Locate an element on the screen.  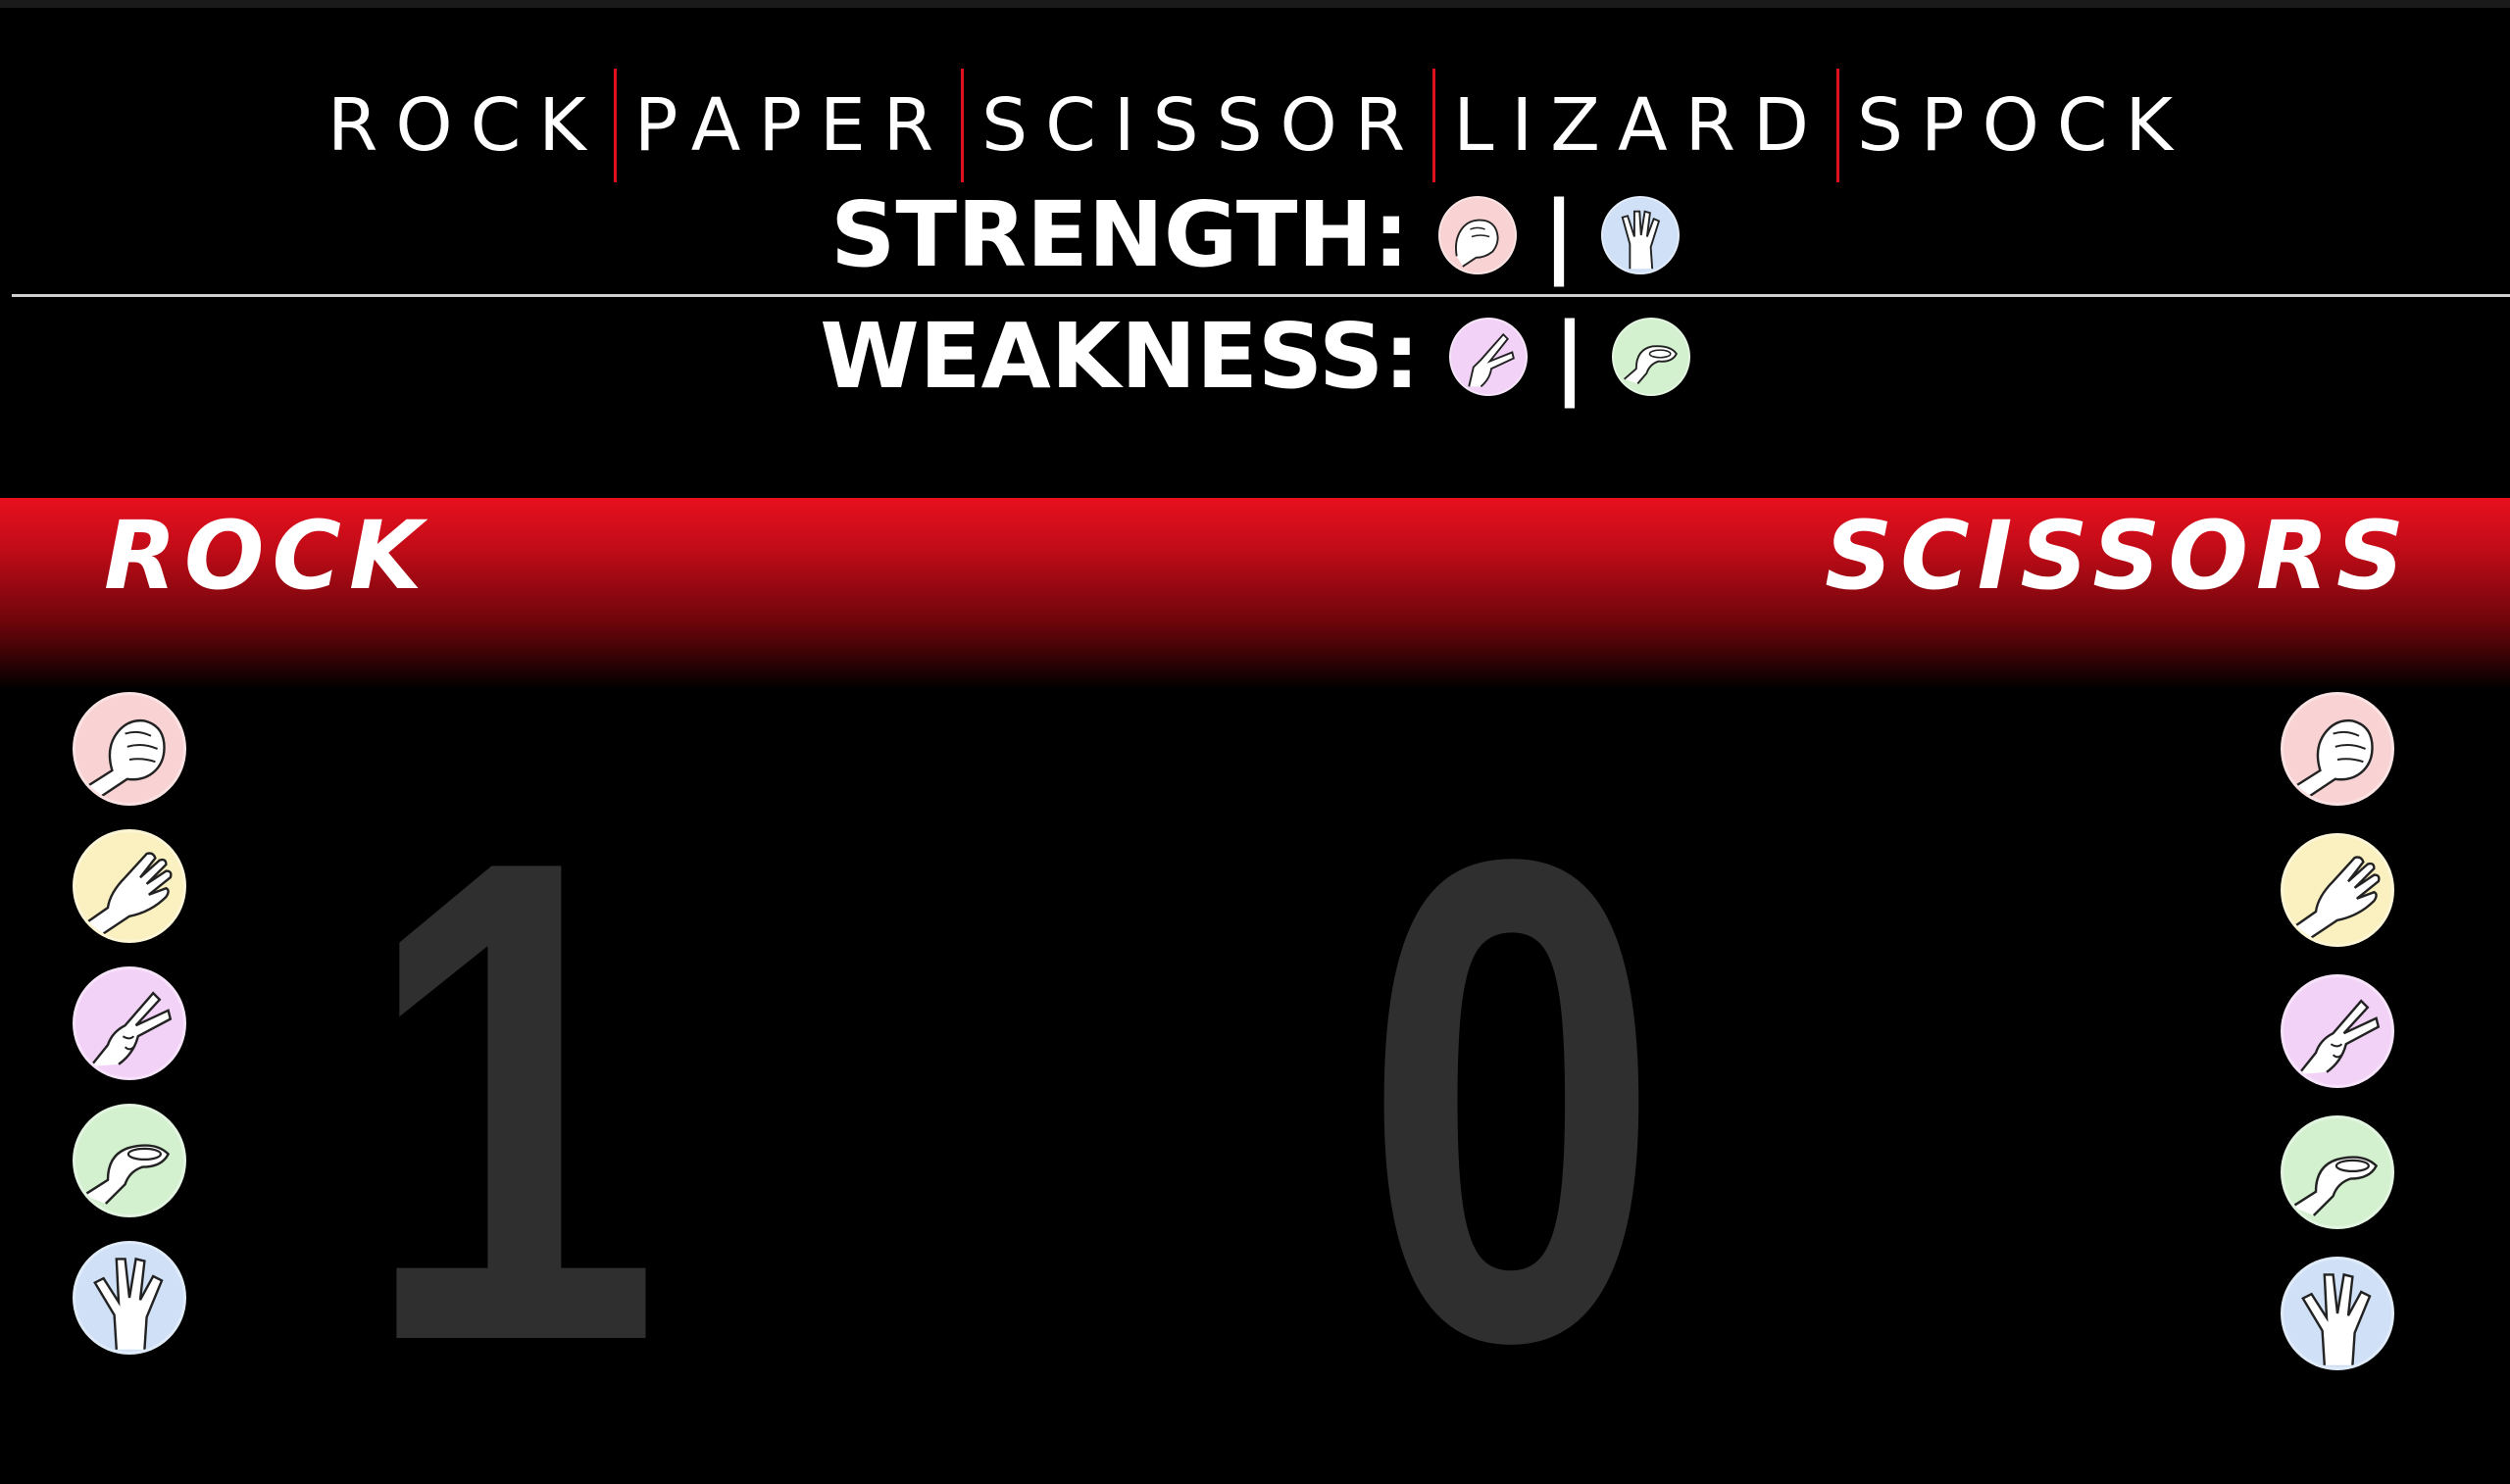
player-right-name: SCISSORS is located at coordinates (2118, 556).